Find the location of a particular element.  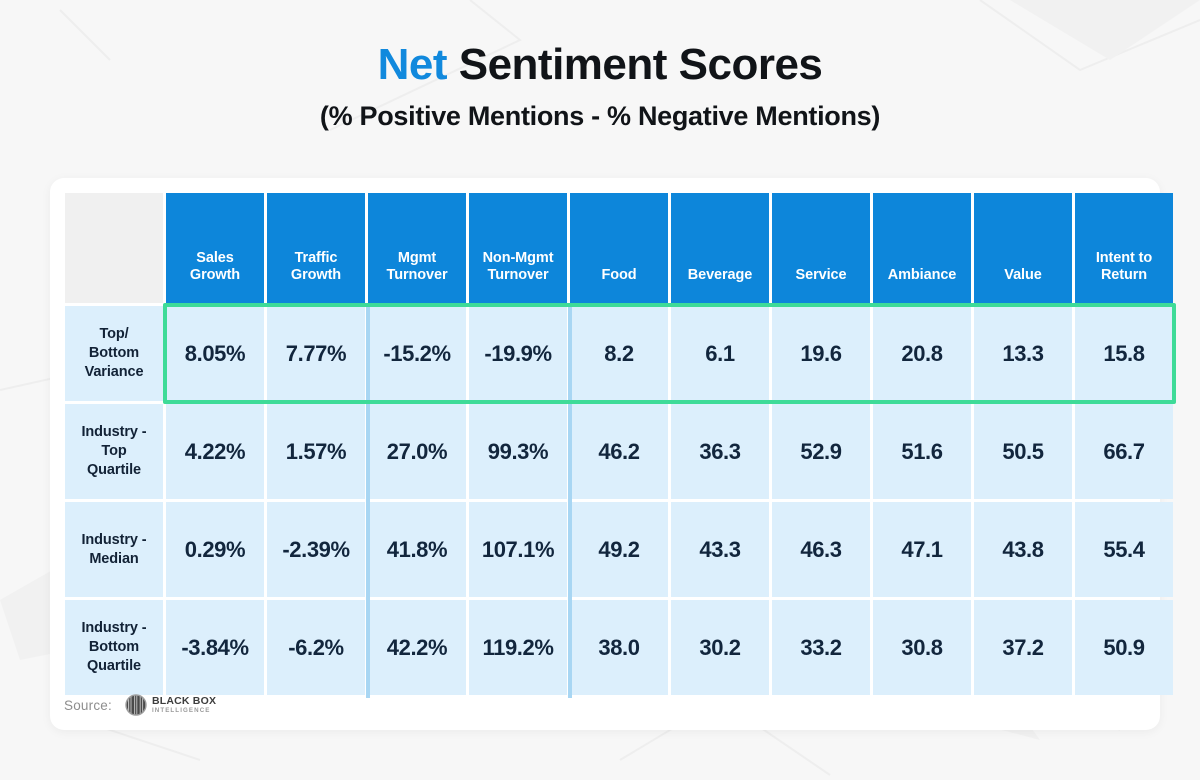

cell-r3-c6: 43.3 is located at coordinates (720, 549).